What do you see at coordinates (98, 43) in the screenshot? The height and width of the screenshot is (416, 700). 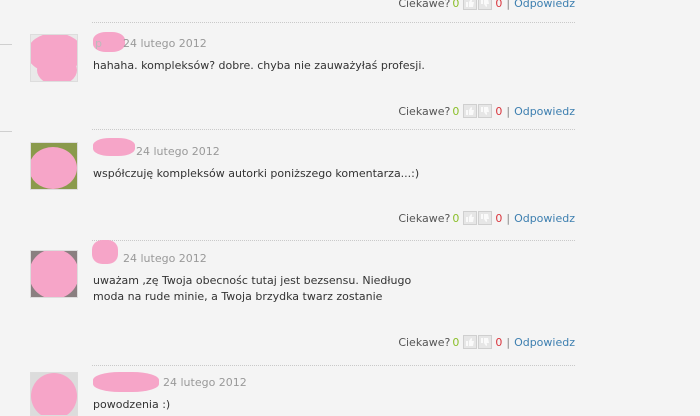 I see `comment-author: p` at bounding box center [98, 43].